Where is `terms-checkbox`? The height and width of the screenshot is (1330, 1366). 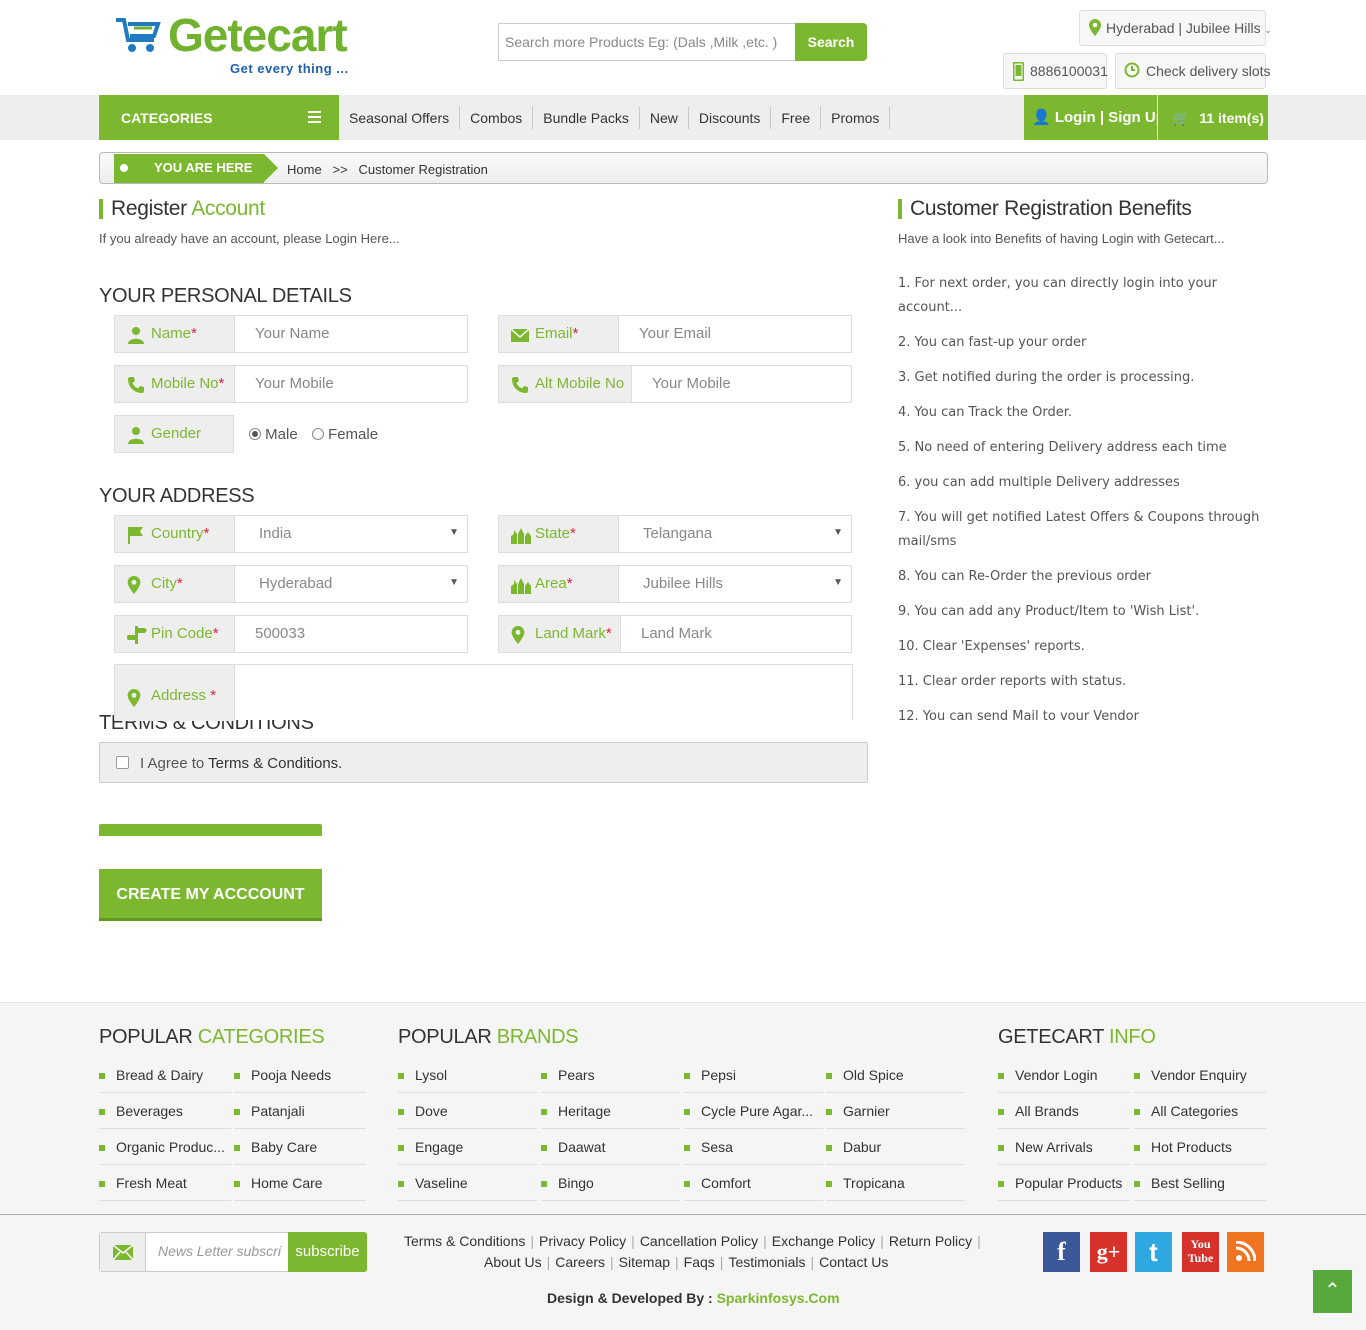
terms-checkbox is located at coordinates (122, 762).